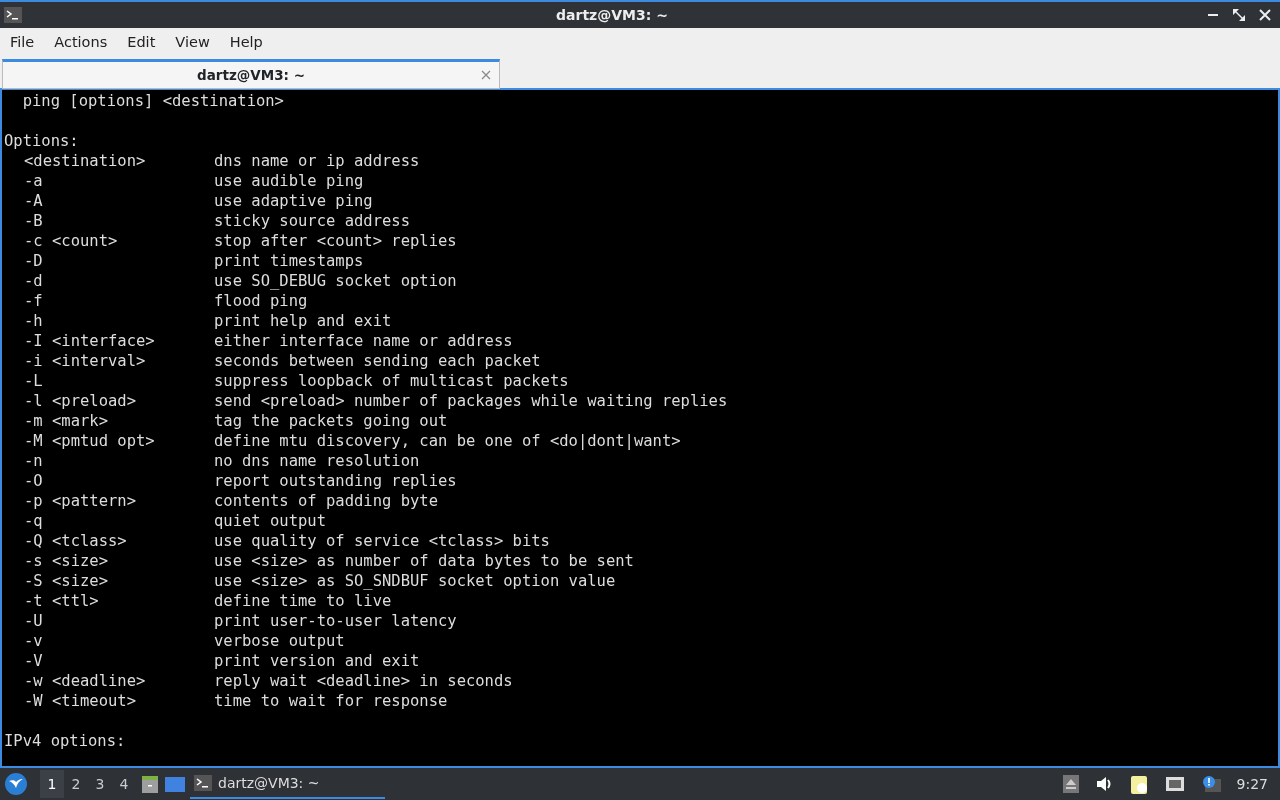 This screenshot has width=1280, height=800. I want to click on option-description: either interface name or address, so click(363, 341).